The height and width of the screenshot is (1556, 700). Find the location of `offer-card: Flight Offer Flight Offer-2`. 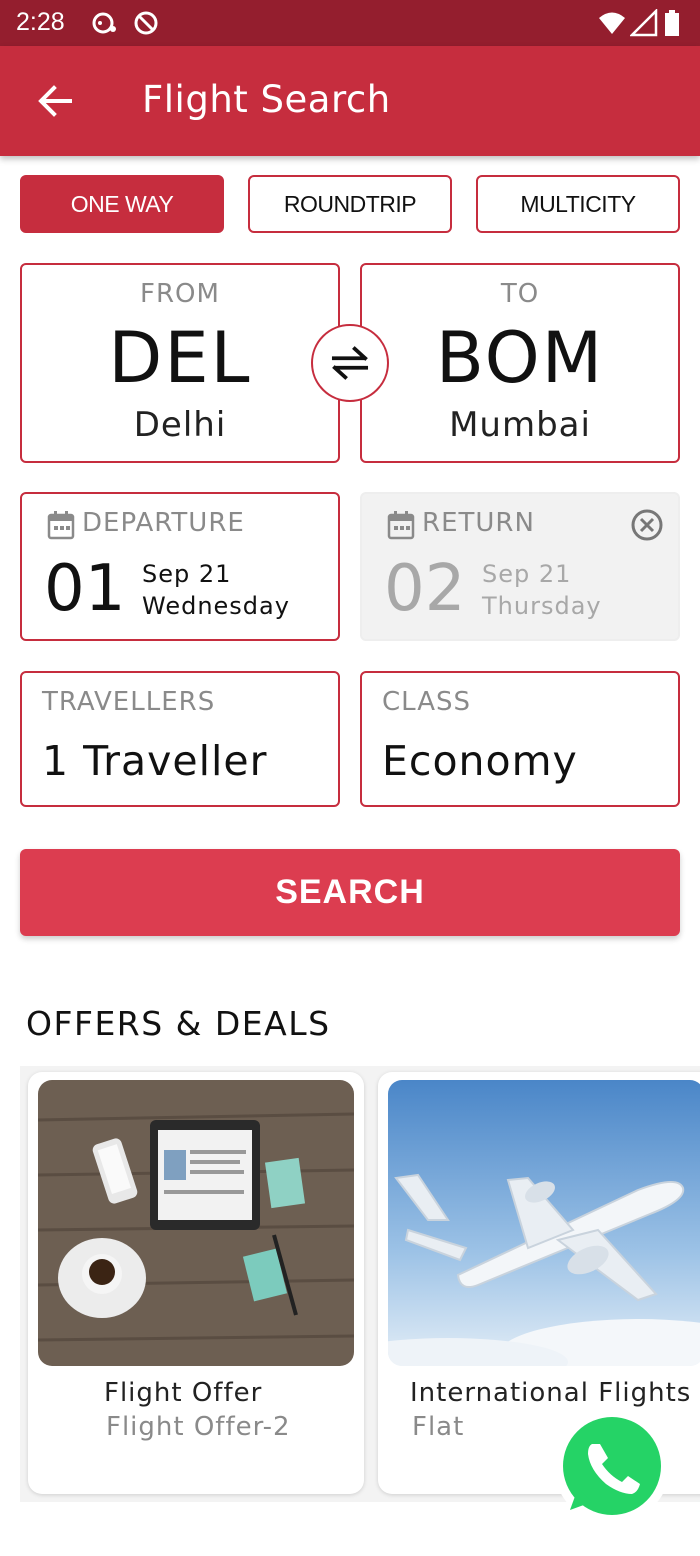

offer-card: Flight Offer Flight Offer-2 is located at coordinates (196, 1283).